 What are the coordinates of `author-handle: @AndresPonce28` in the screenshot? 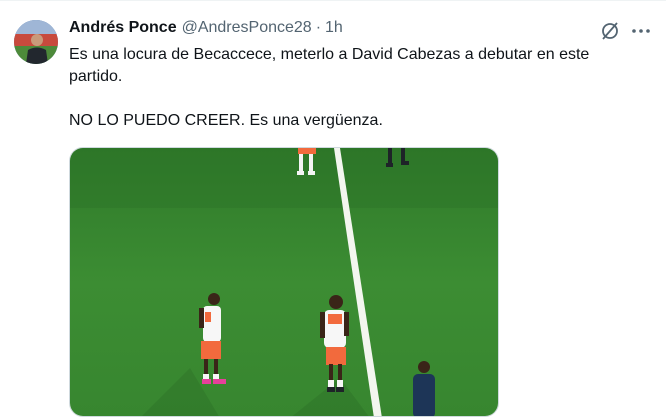 It's located at (247, 28).